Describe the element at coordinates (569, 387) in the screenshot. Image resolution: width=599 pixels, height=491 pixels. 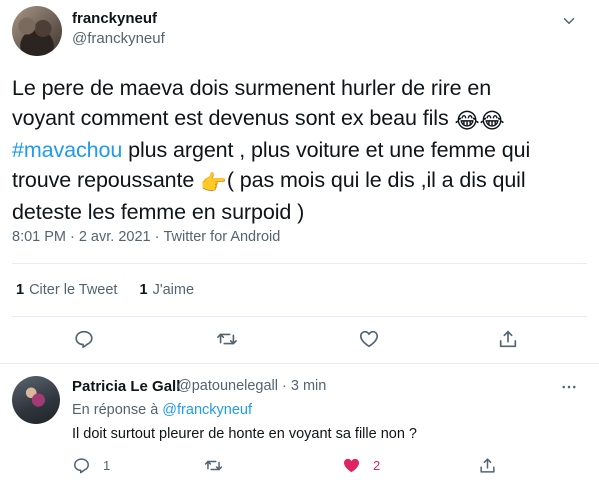
I see `more-icon` at that location.